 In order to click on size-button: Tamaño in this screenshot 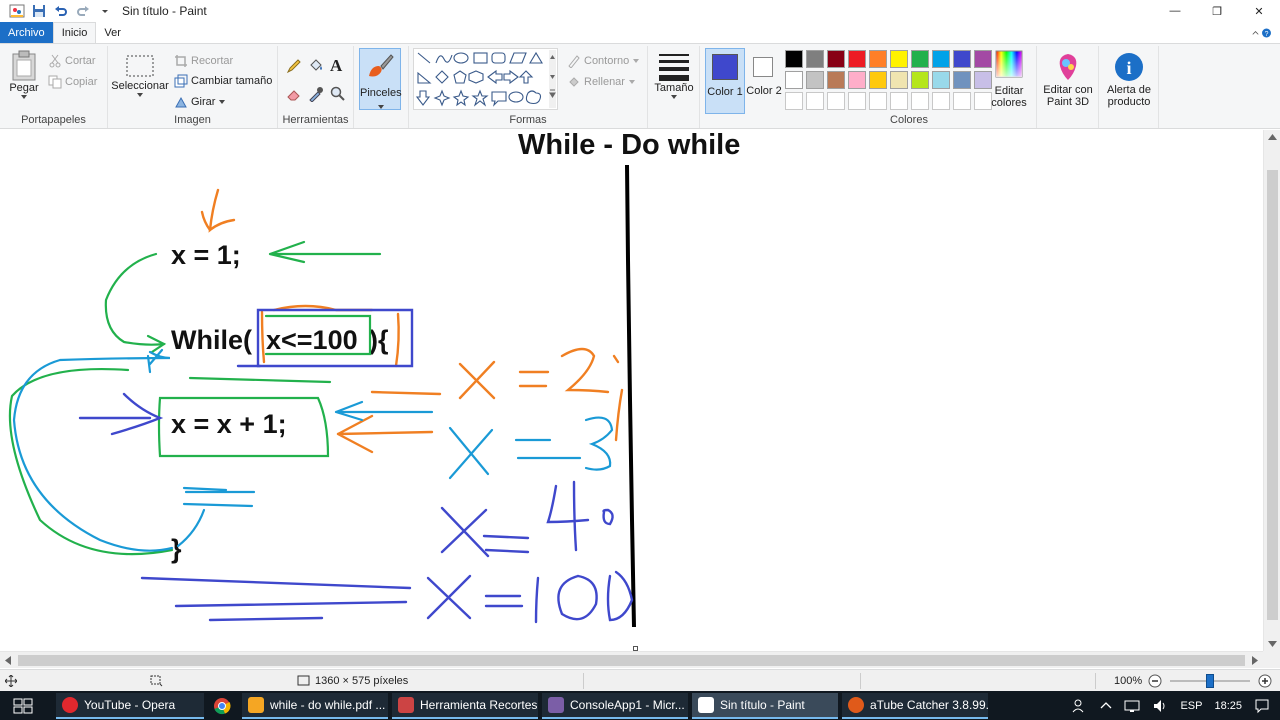, I will do `click(674, 76)`.